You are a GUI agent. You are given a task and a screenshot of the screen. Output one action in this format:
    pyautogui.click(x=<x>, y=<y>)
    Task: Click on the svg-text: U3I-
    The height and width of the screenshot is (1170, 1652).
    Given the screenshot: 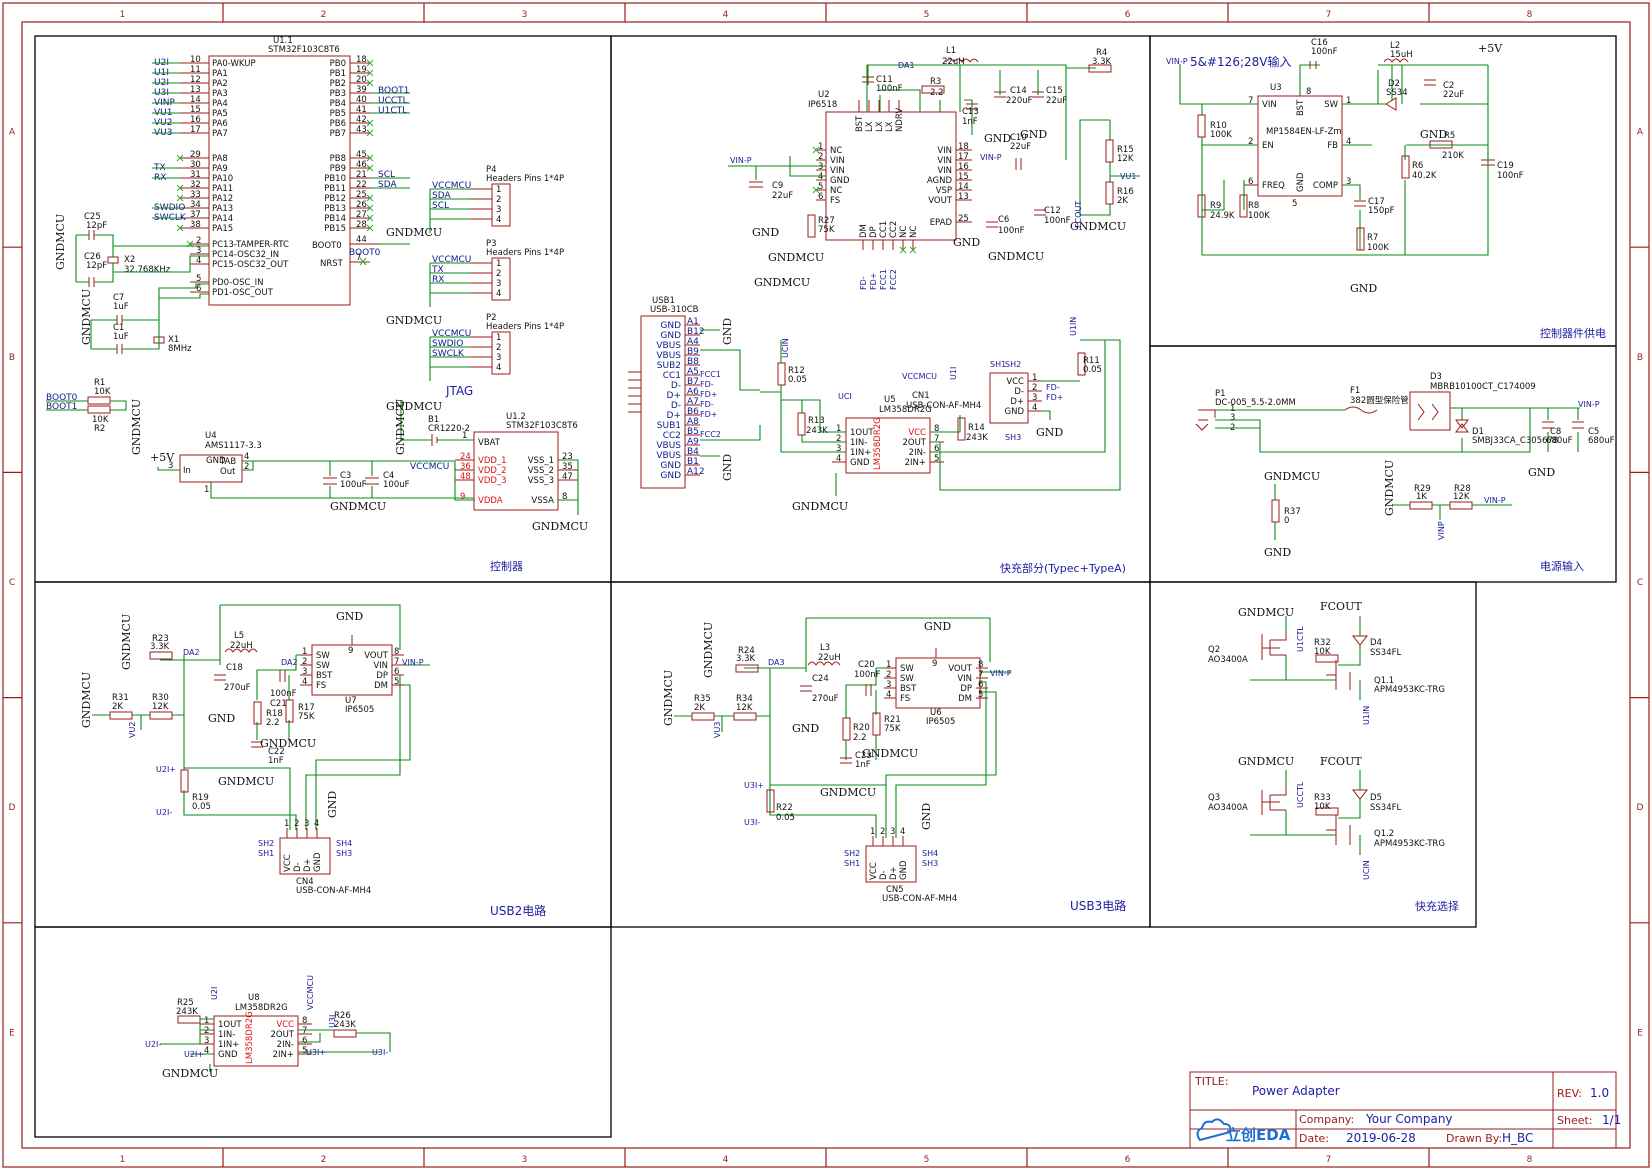 What is the action you would take?
    pyautogui.click(x=752, y=822)
    